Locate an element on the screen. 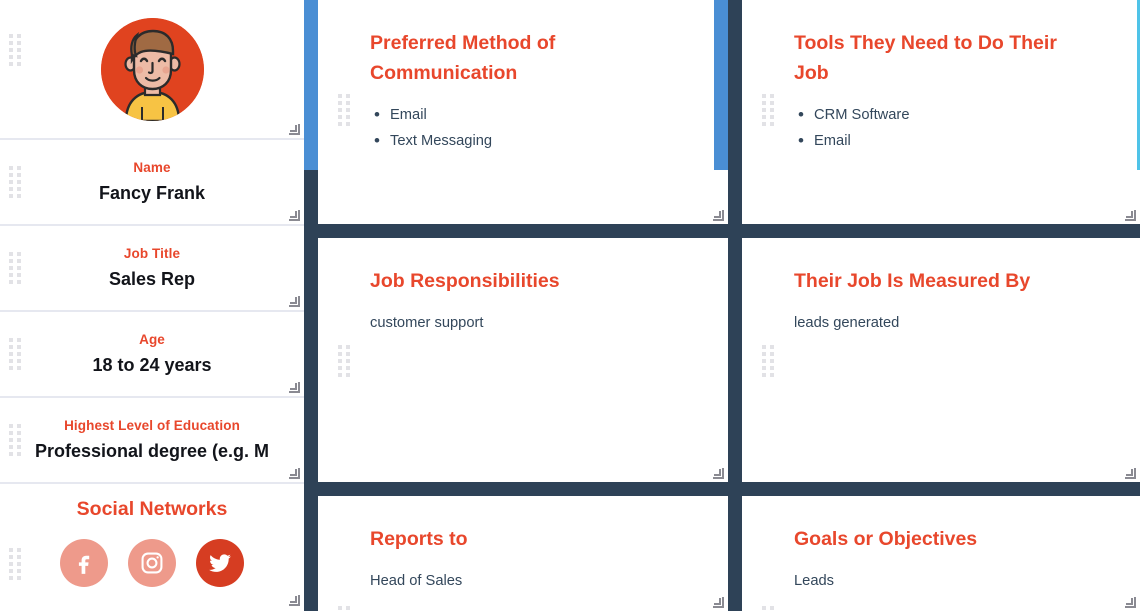  list-item: Text Messaging is located at coordinates (529, 141).